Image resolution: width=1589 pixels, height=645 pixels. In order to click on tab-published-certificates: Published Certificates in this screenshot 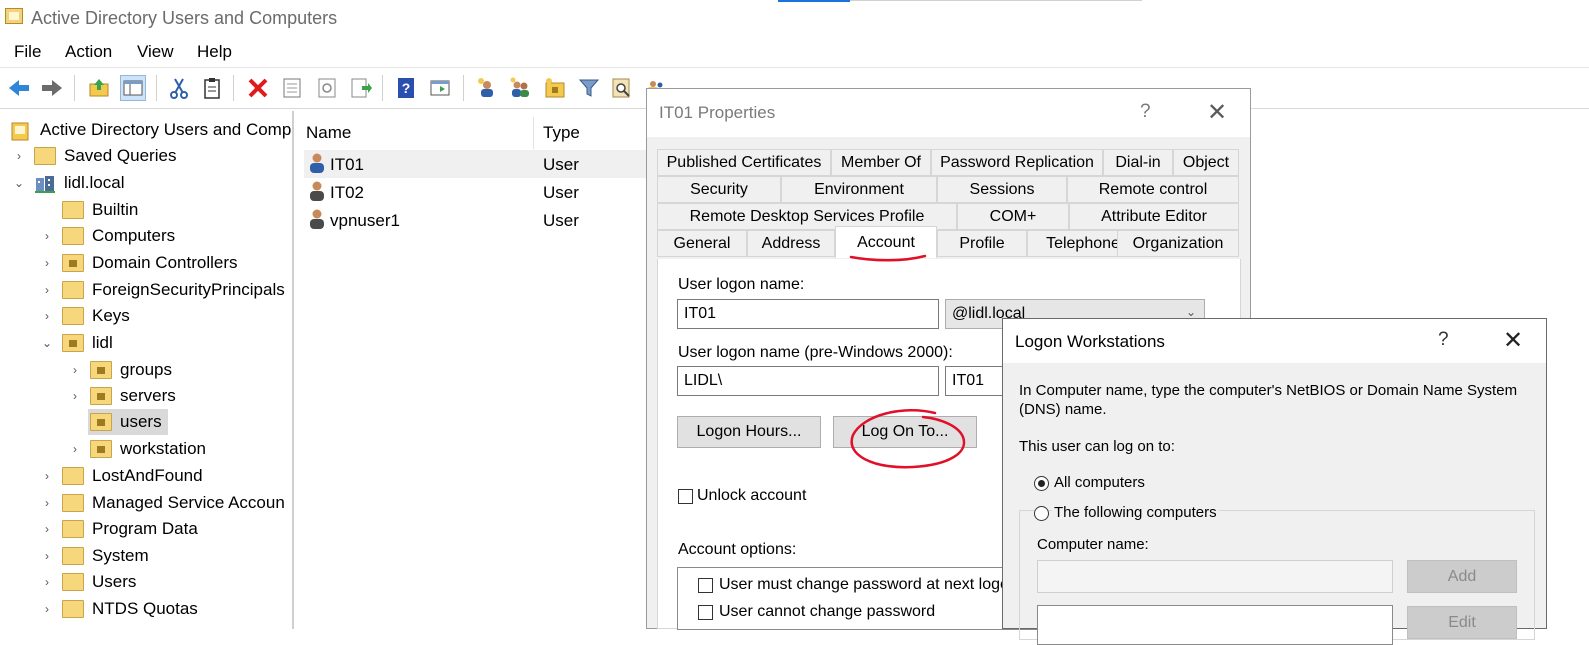, I will do `click(744, 162)`.